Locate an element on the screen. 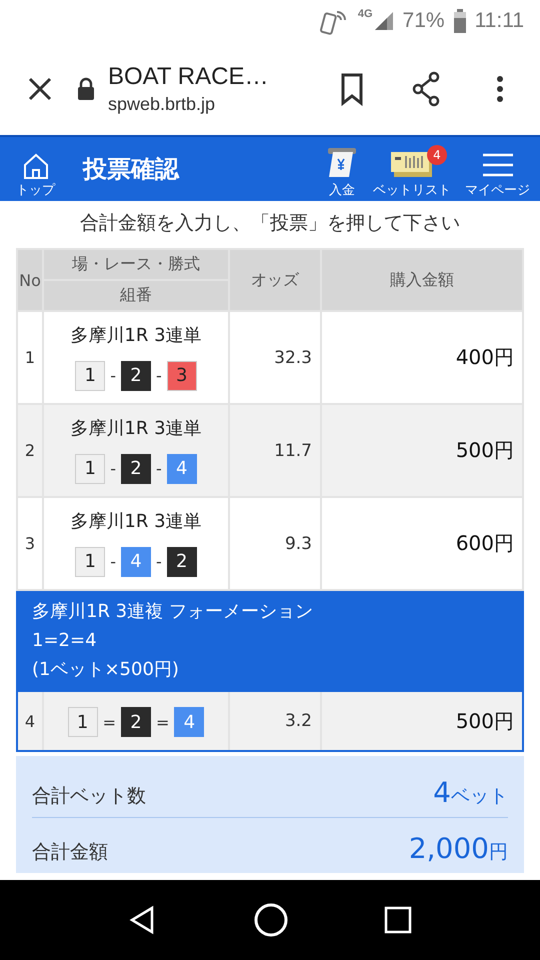  row-number: 3 is located at coordinates (30, 543).